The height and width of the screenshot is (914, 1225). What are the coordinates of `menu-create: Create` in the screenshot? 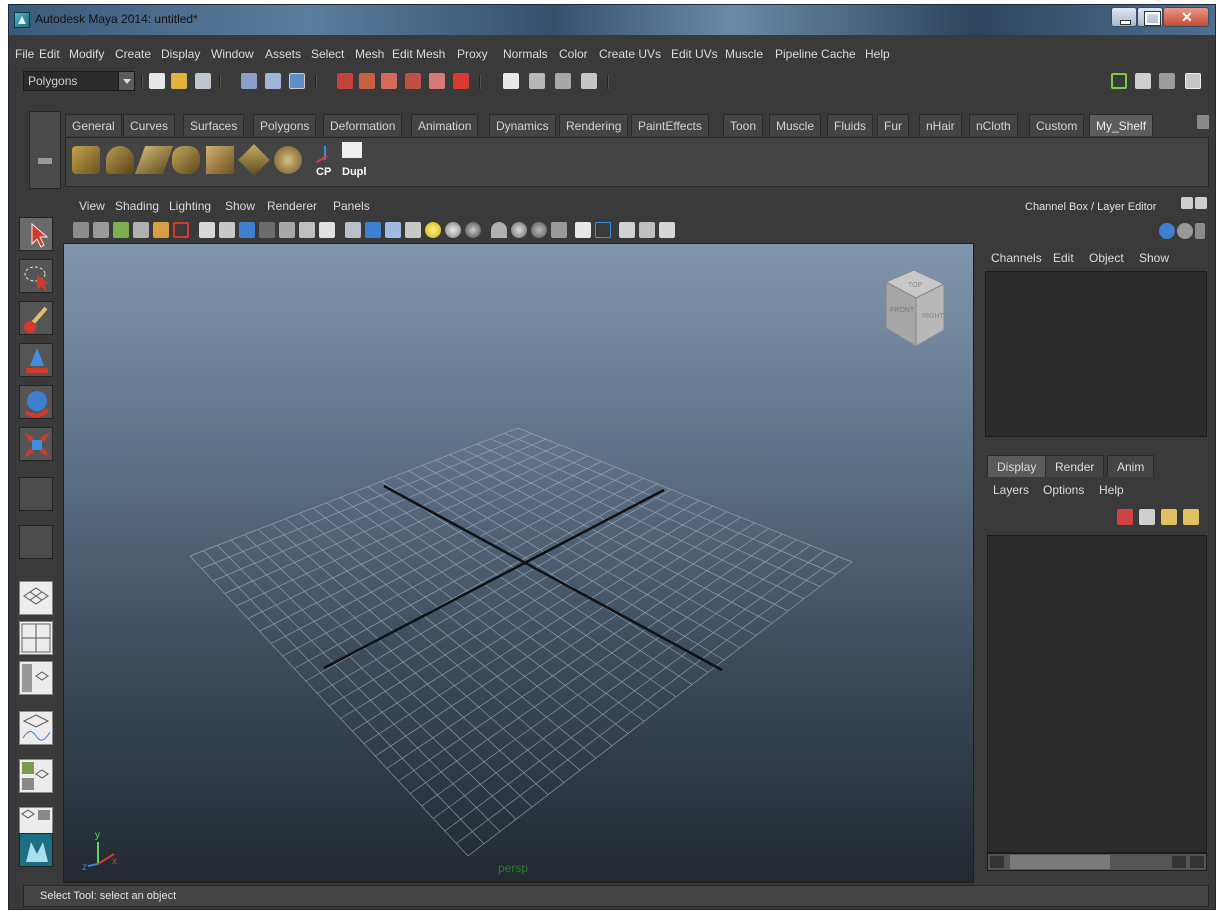 It's located at (133, 54).